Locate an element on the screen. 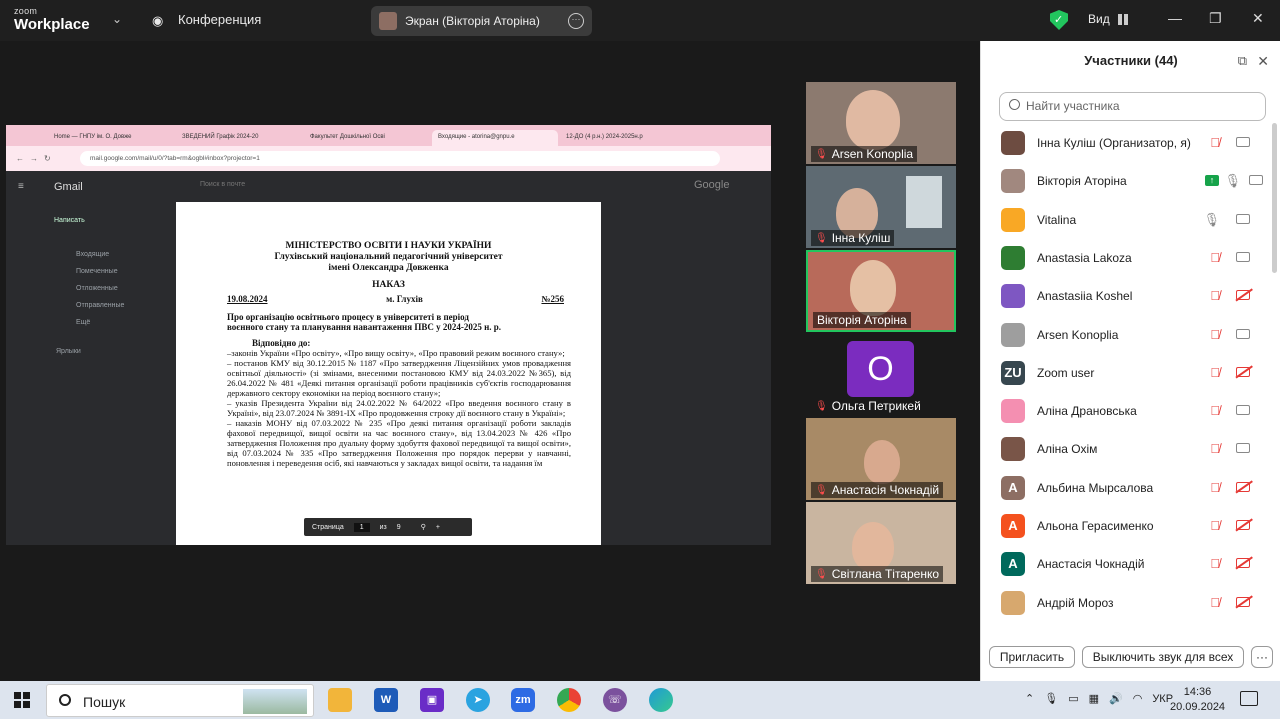  zoom-out-icon: ⚲ is located at coordinates (423, 527).